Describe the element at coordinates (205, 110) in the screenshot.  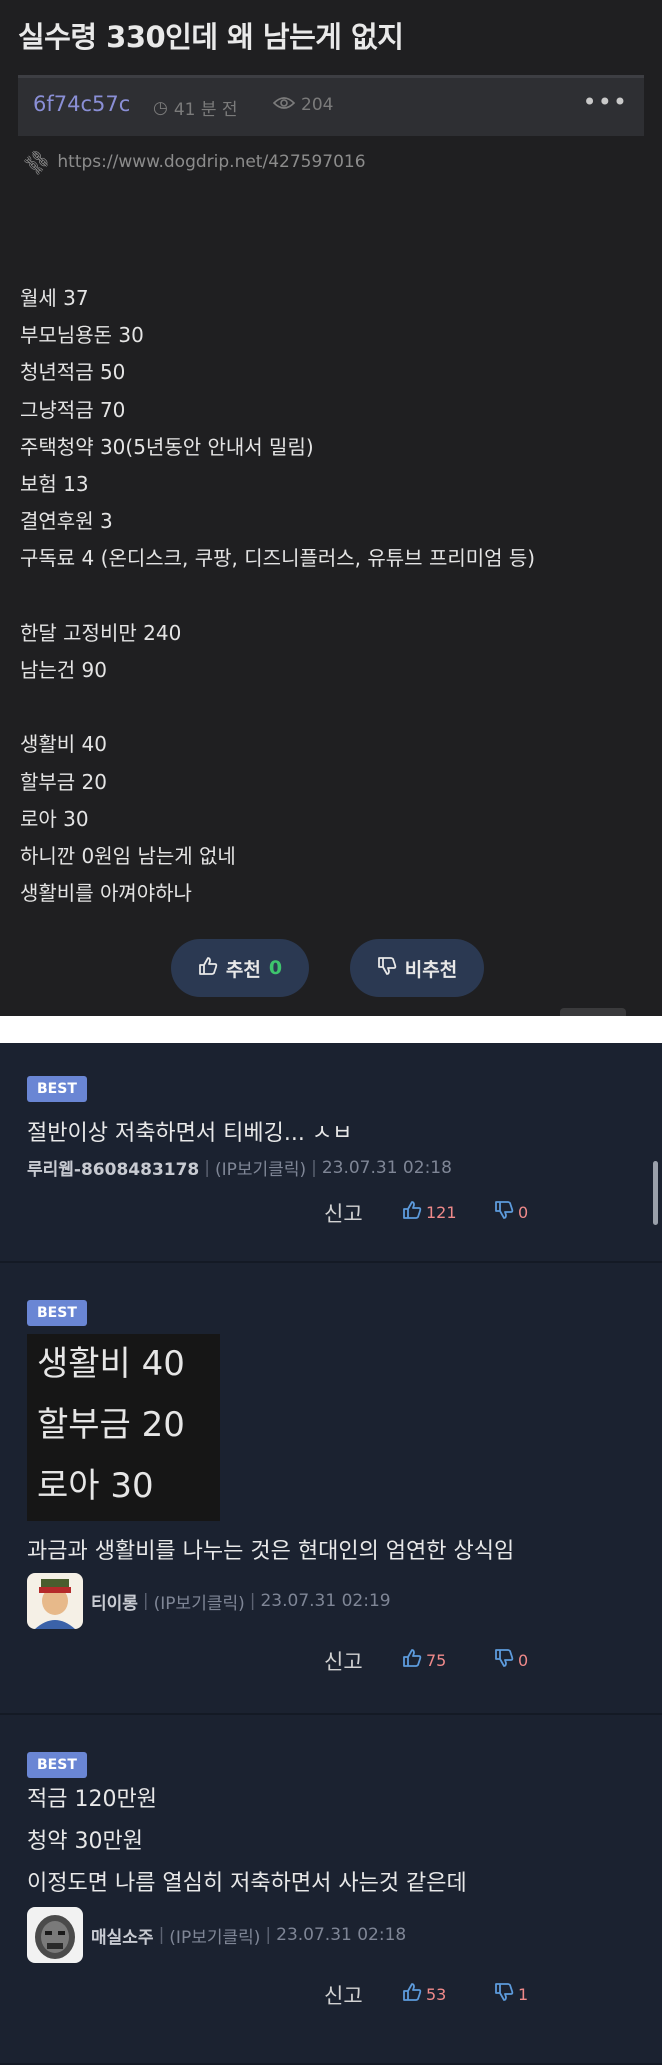
I see `post-time-text: 41 분 전` at that location.